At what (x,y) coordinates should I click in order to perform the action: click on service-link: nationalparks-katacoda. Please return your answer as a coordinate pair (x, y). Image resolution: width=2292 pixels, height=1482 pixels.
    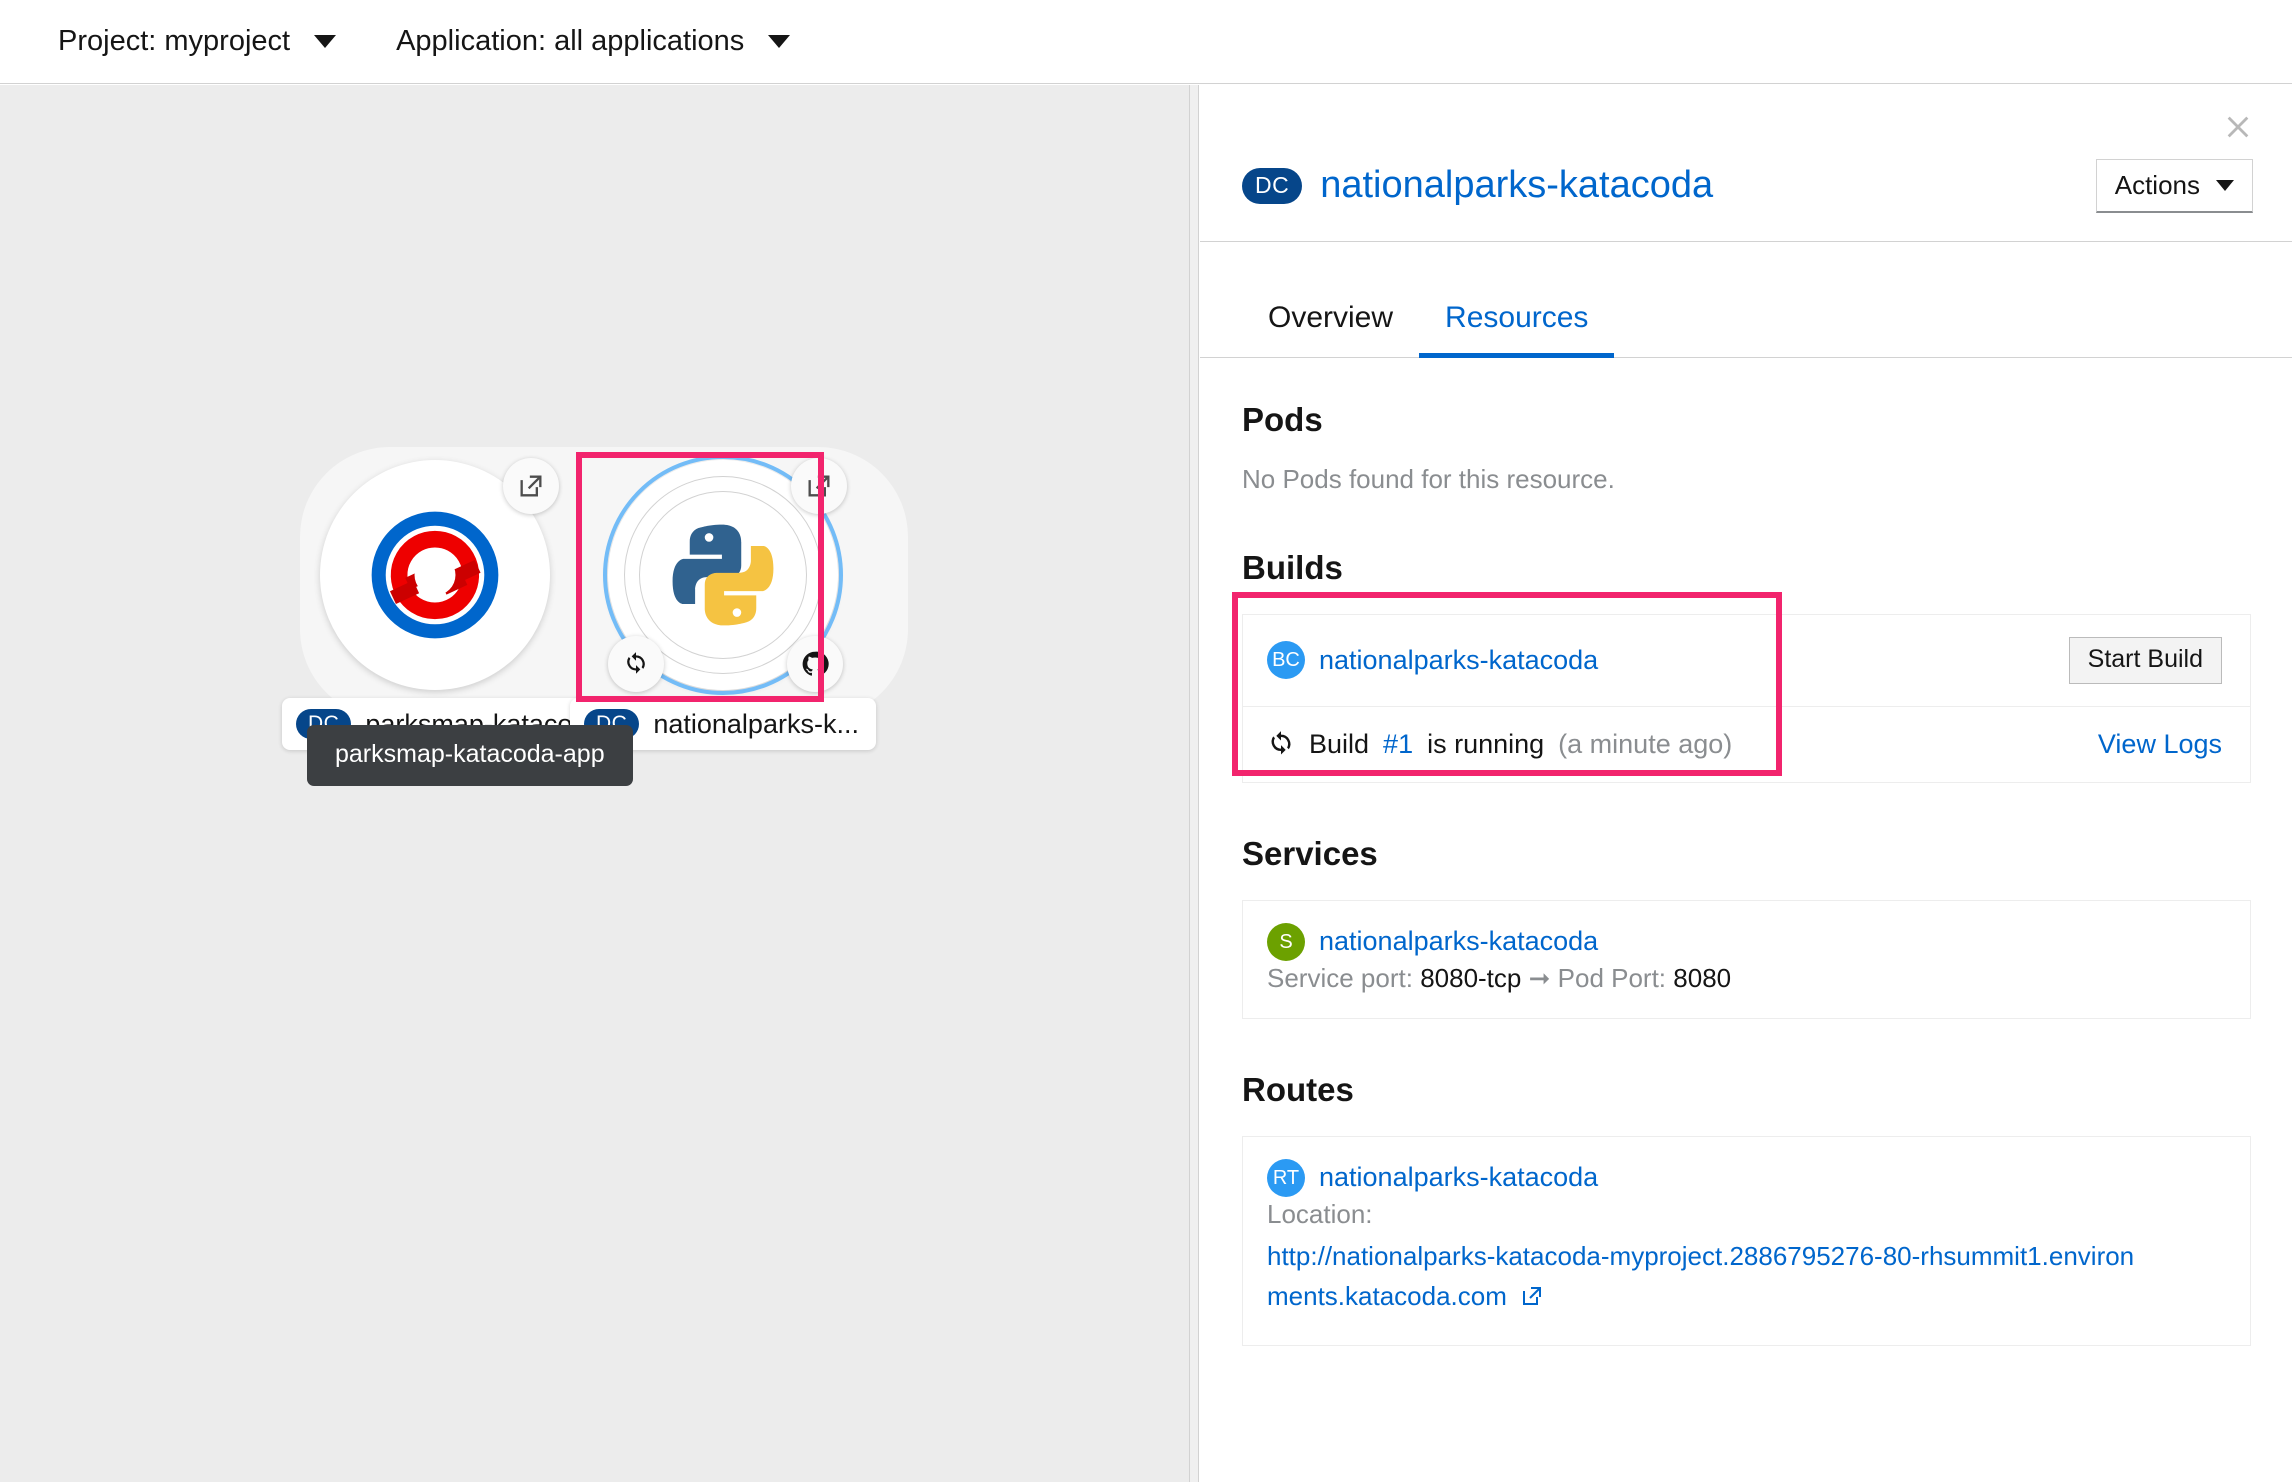
    Looking at the image, I should click on (1458, 941).